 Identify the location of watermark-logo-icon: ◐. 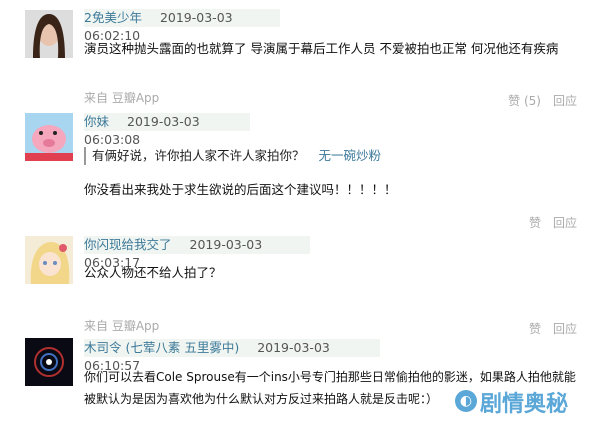
(466, 401).